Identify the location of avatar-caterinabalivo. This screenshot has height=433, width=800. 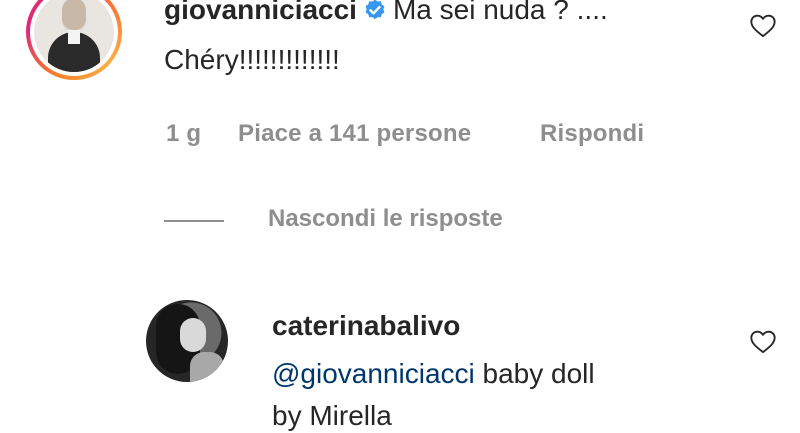
(187, 341).